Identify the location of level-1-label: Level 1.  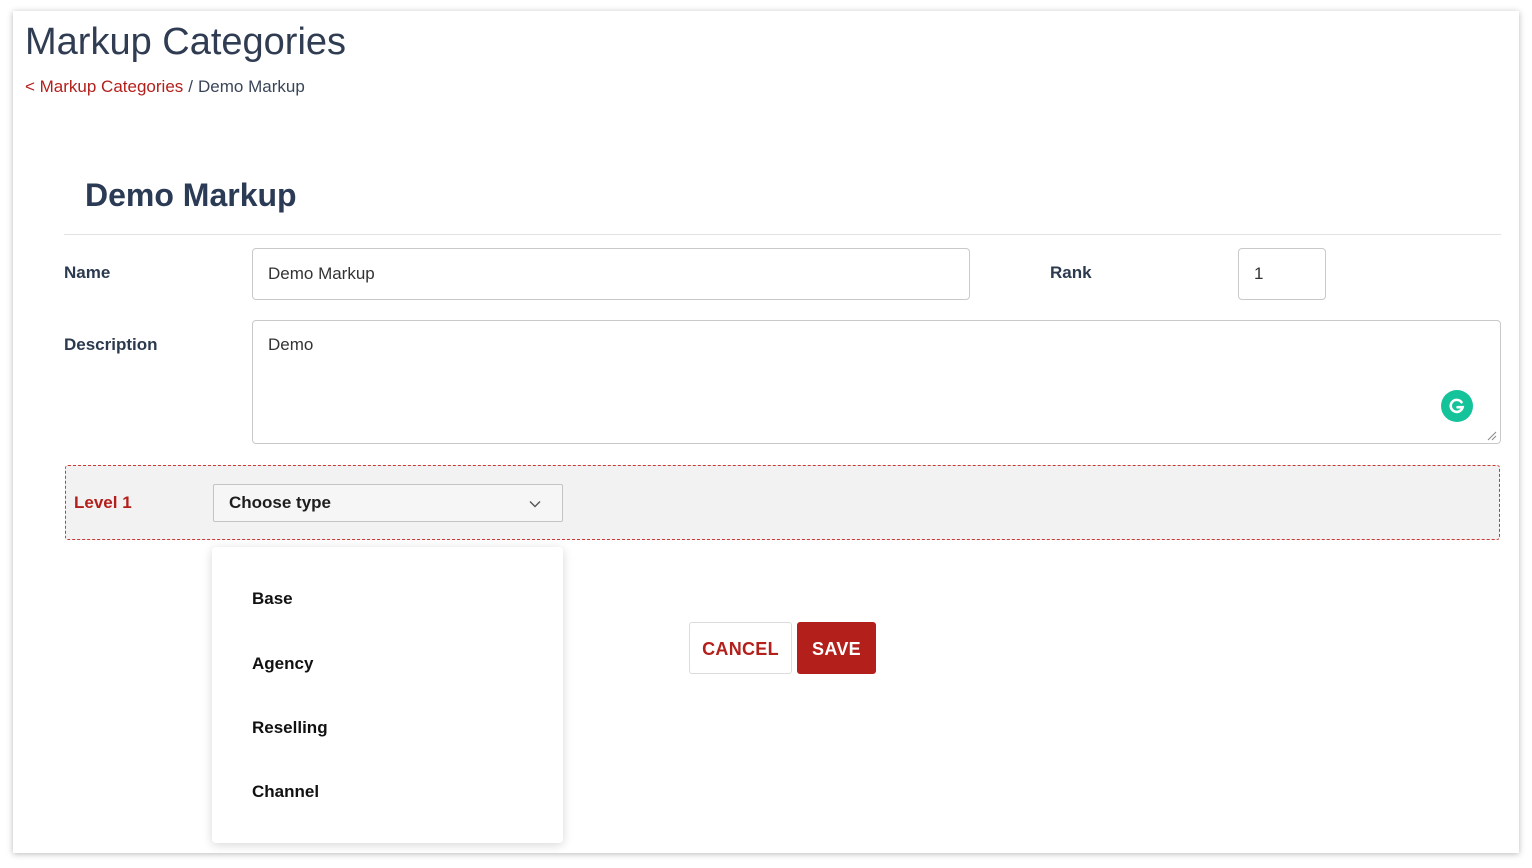
(103, 502).